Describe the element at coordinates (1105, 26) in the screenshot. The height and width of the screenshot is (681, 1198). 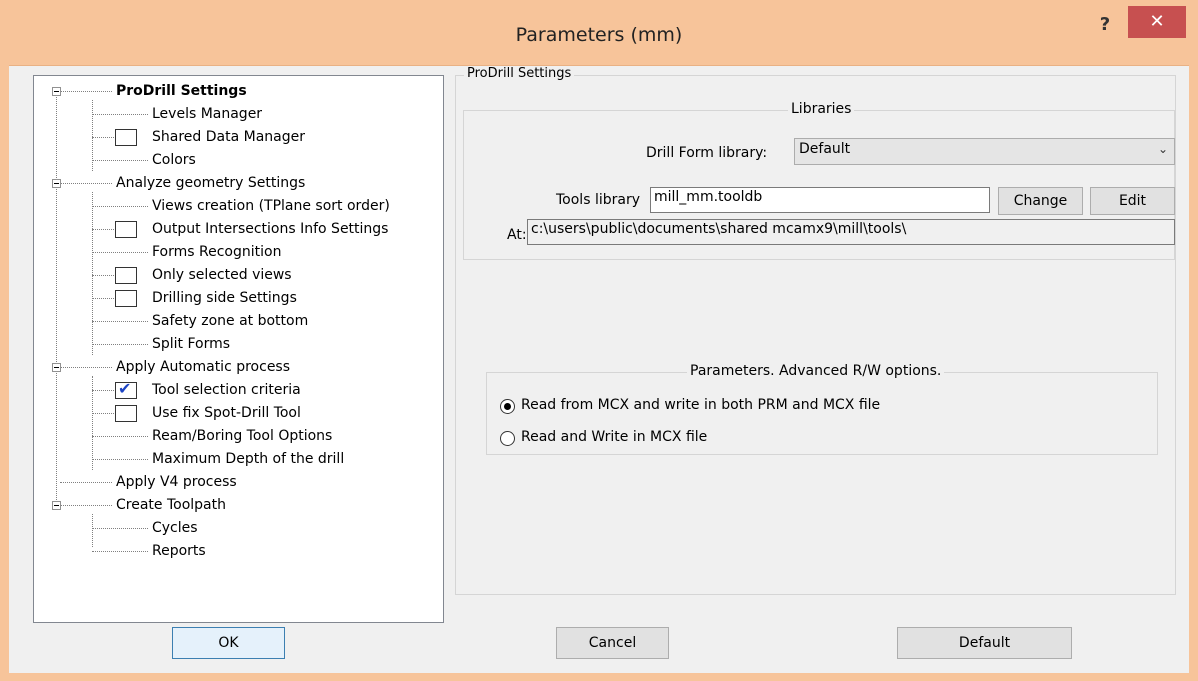
I see `help-icon: ?` at that location.